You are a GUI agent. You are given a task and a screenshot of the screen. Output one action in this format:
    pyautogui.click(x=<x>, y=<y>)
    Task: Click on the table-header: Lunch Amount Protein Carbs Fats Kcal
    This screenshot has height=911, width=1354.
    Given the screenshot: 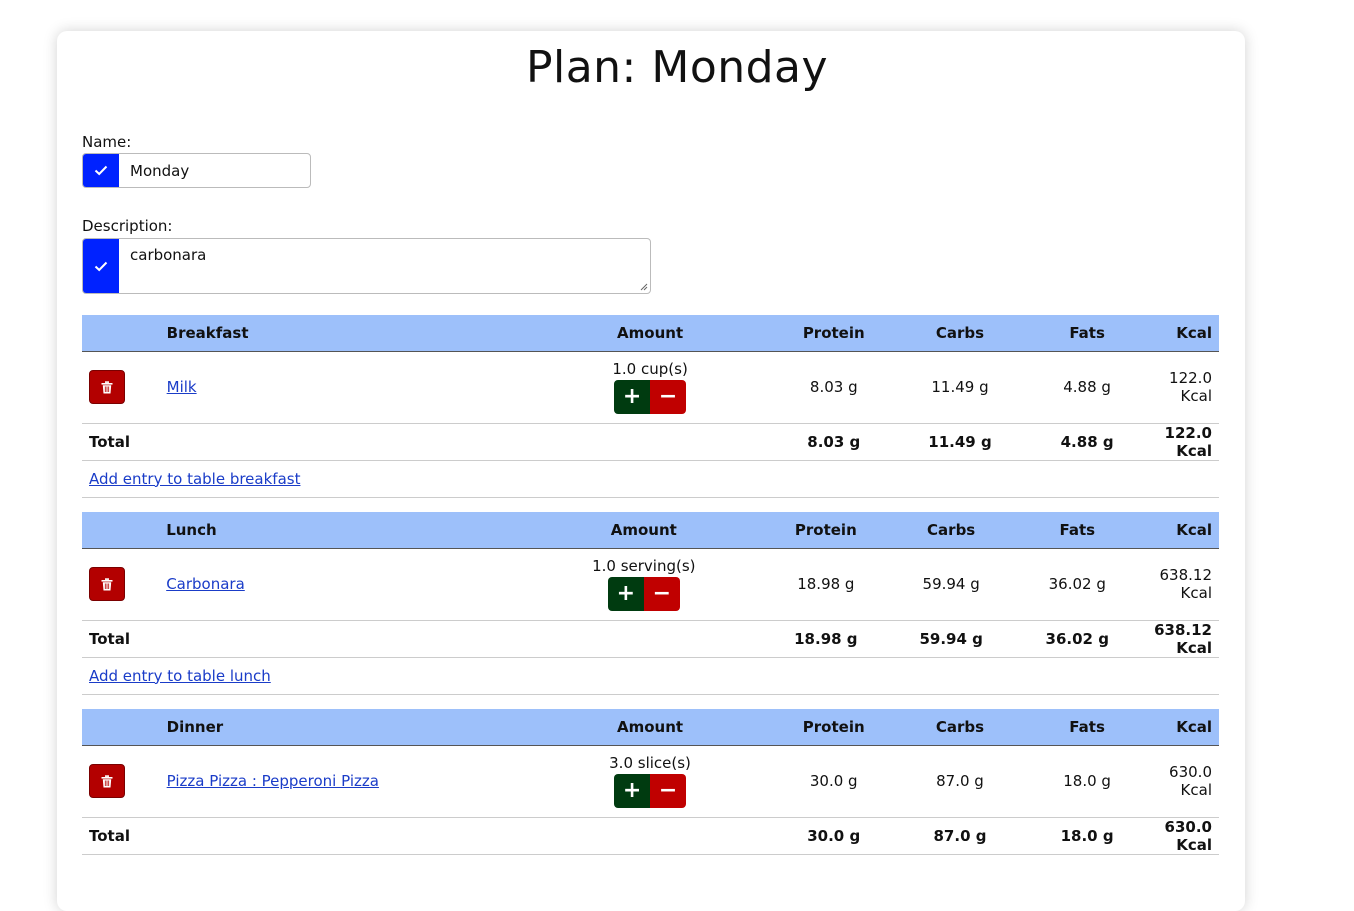 What is the action you would take?
    pyautogui.click(x=650, y=530)
    